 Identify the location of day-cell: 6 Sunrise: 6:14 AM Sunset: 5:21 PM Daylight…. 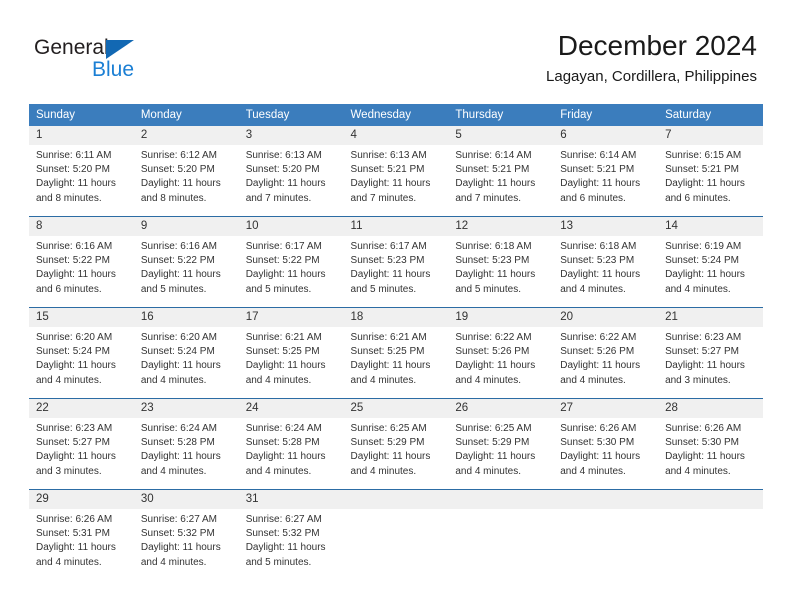
(606, 171).